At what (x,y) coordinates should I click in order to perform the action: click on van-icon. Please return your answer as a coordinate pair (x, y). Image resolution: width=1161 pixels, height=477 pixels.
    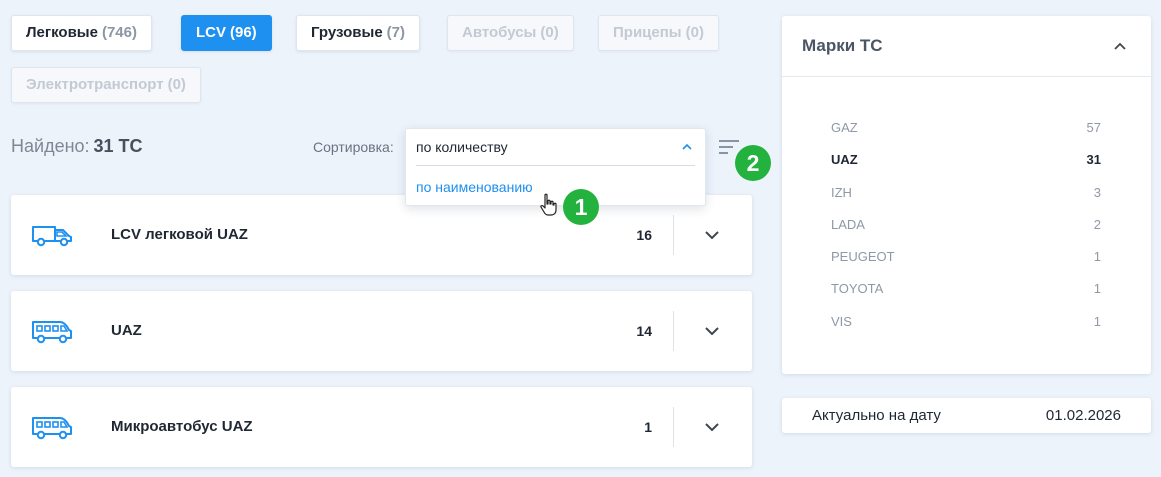
    Looking at the image, I should click on (52, 236).